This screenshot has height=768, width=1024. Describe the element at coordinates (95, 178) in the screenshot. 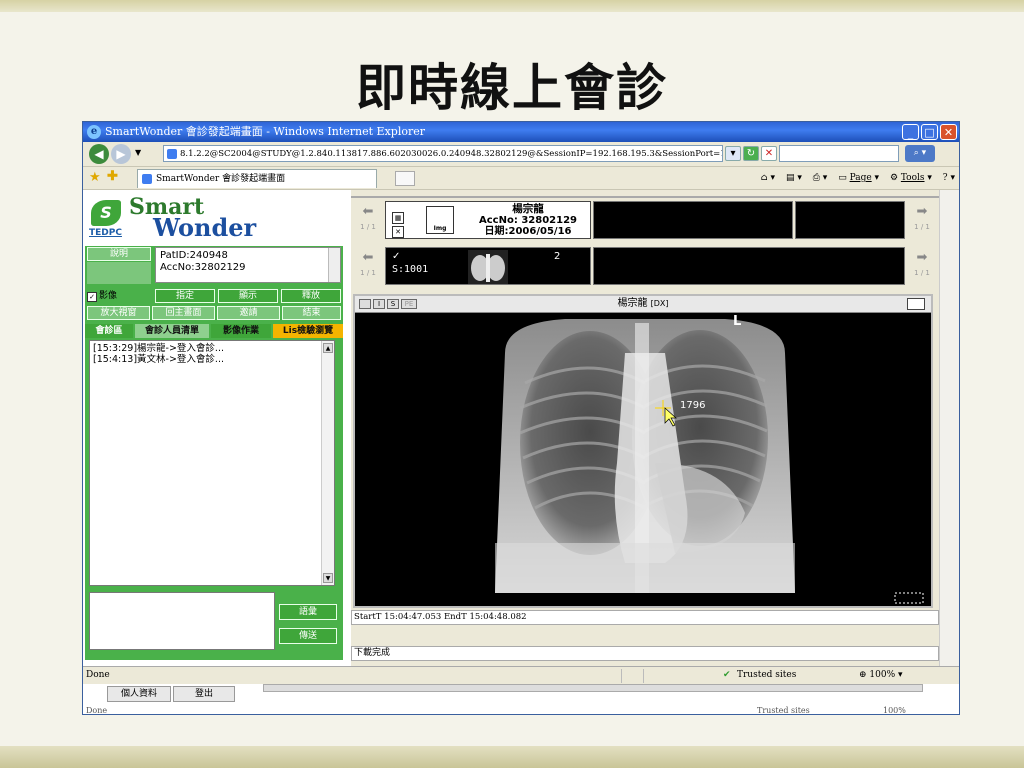

I see `favorites-star-icon: ★` at that location.